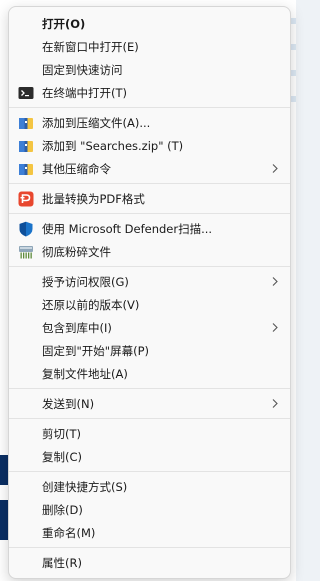 The width and height of the screenshot is (320, 581). What do you see at coordinates (90, 46) in the screenshot?
I see `menu-item-label: 在新窗口中打开(E)` at bounding box center [90, 46].